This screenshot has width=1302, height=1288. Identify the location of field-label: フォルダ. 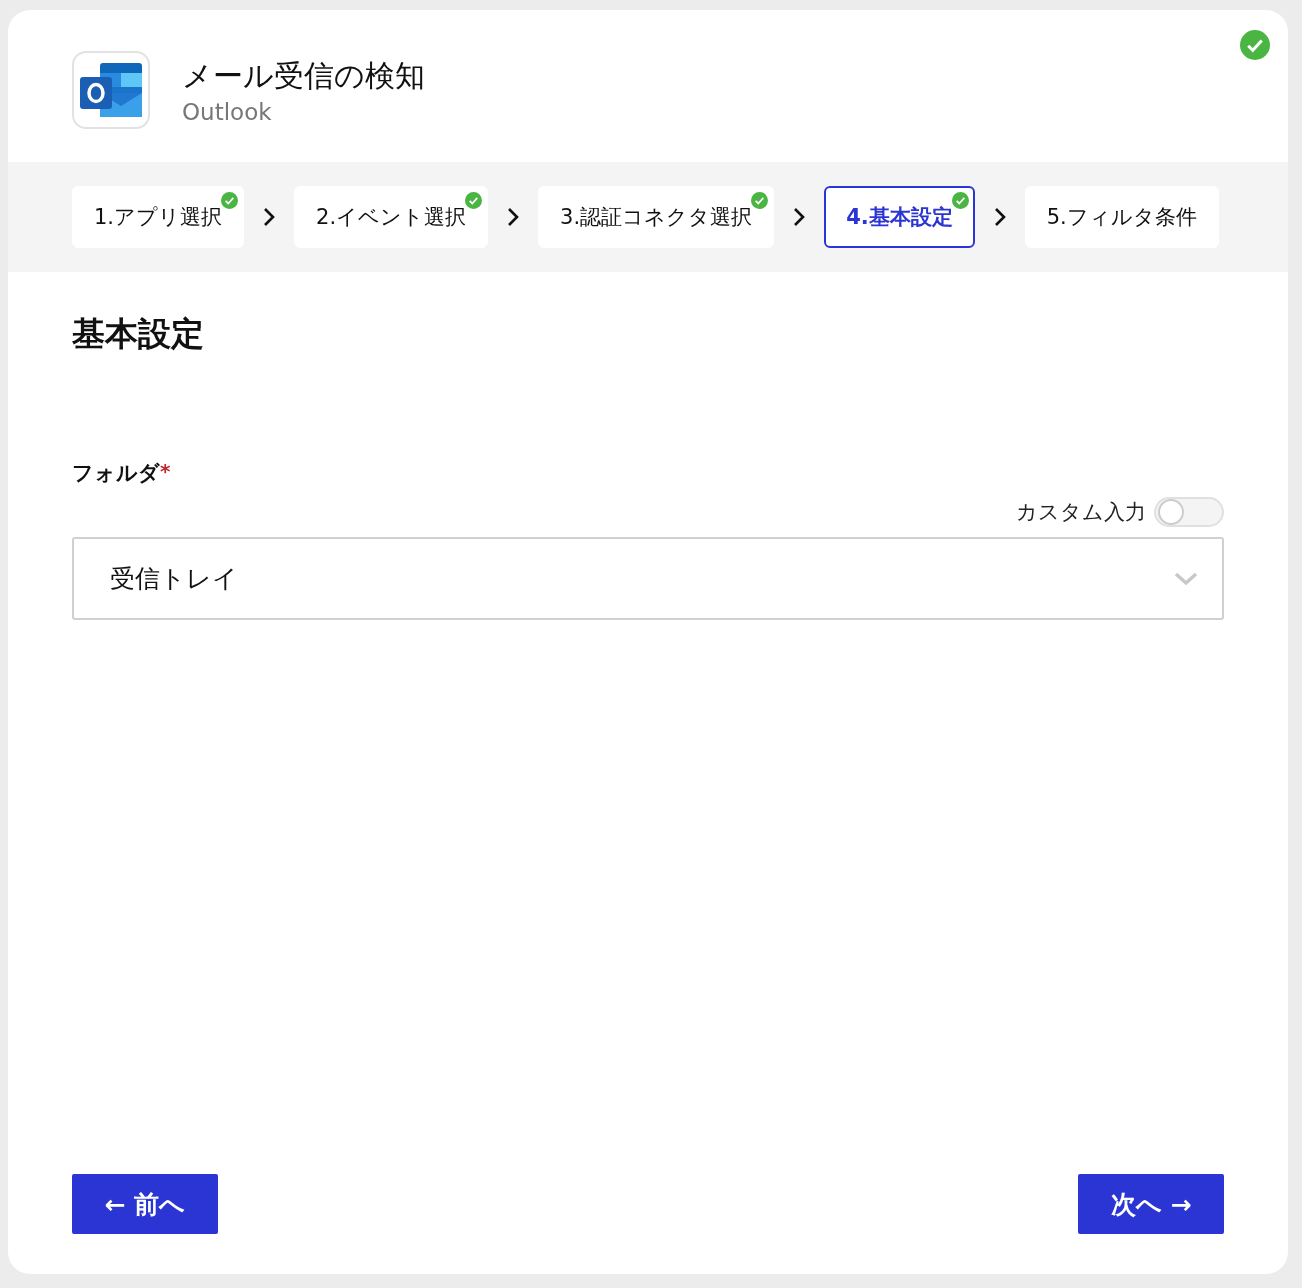
(116, 473).